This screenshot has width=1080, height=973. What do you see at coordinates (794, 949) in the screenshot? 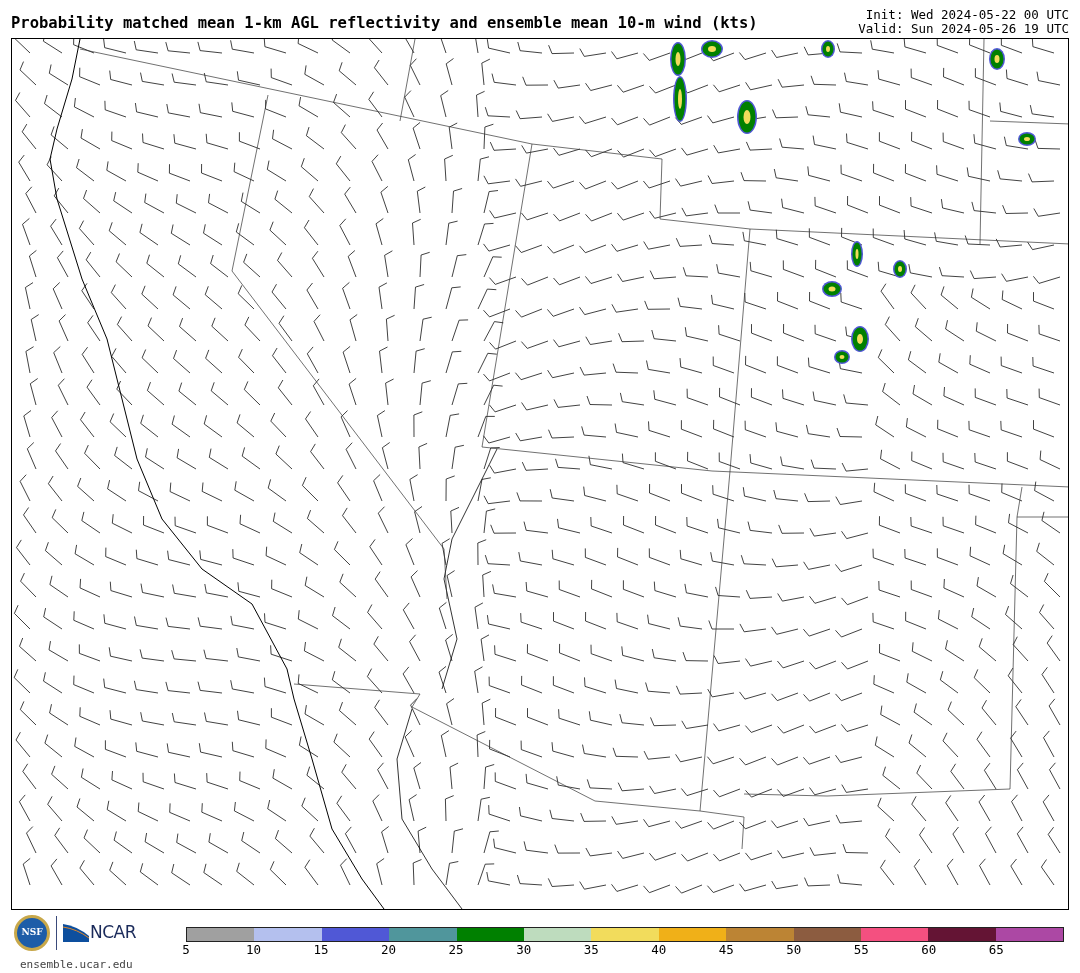
I see `colorbar-tick-label: 50` at bounding box center [794, 949].